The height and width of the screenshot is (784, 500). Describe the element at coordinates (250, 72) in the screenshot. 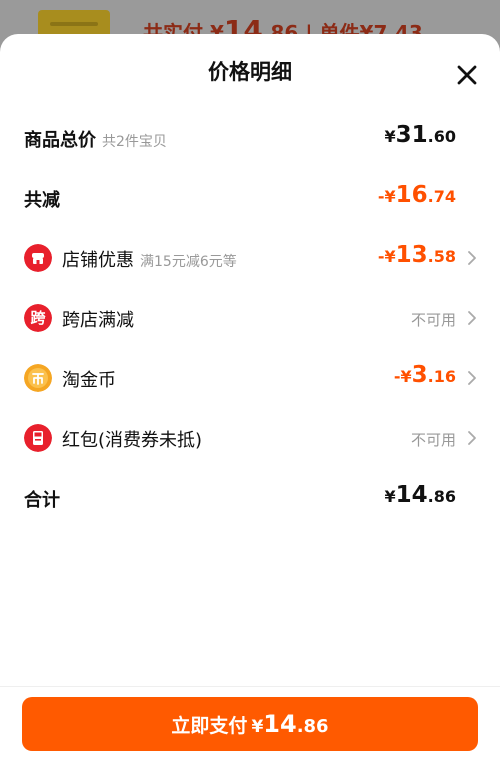

I see `sheet-title: 价格明细` at that location.